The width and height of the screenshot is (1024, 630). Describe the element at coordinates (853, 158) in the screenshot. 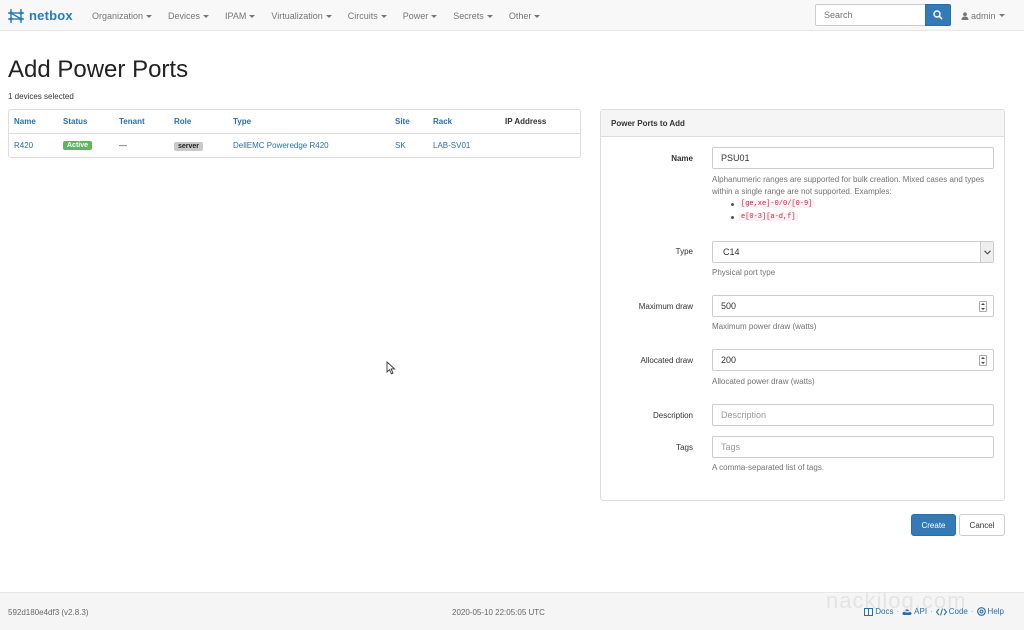

I see `name-field: PSU01` at that location.